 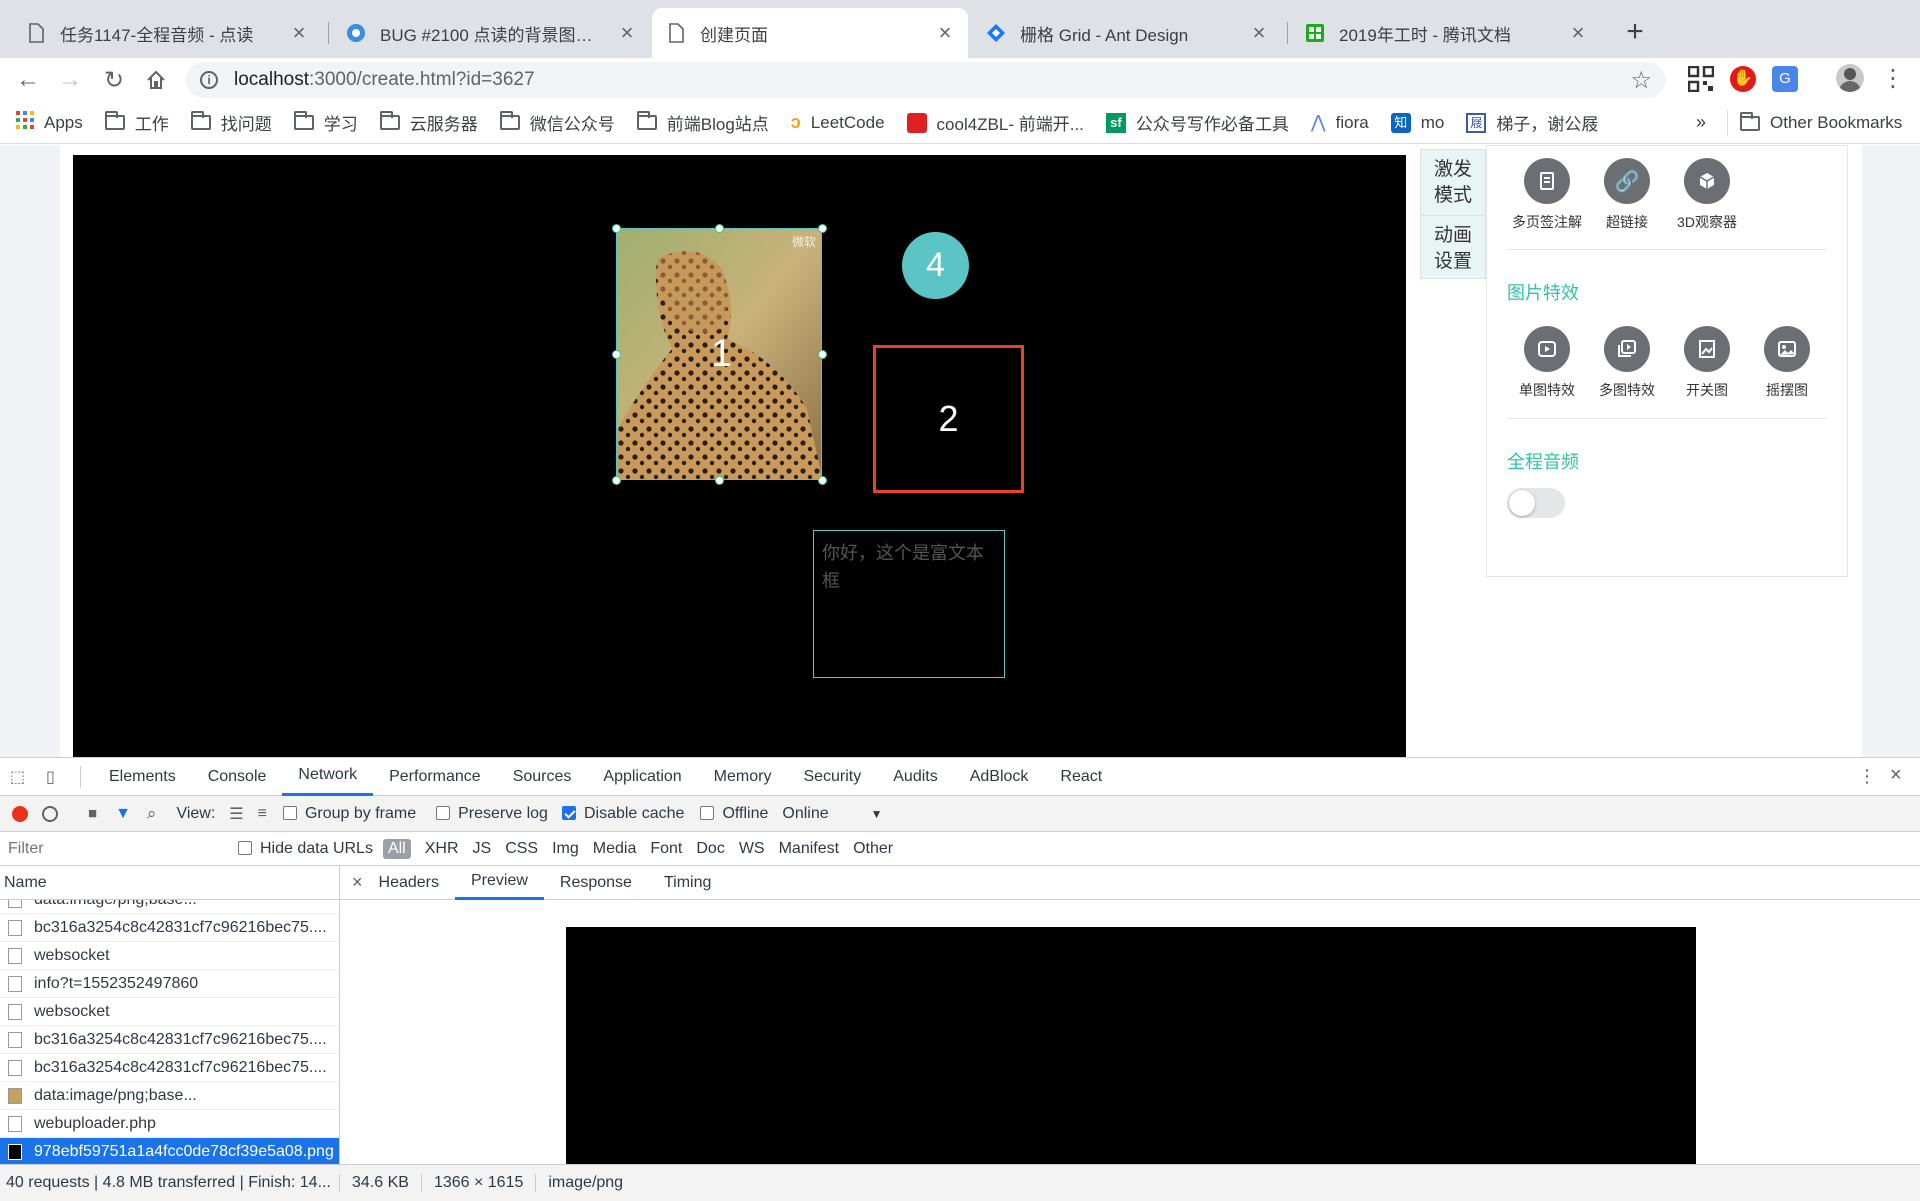 I want to click on tab-sources: Sources, so click(x=542, y=777).